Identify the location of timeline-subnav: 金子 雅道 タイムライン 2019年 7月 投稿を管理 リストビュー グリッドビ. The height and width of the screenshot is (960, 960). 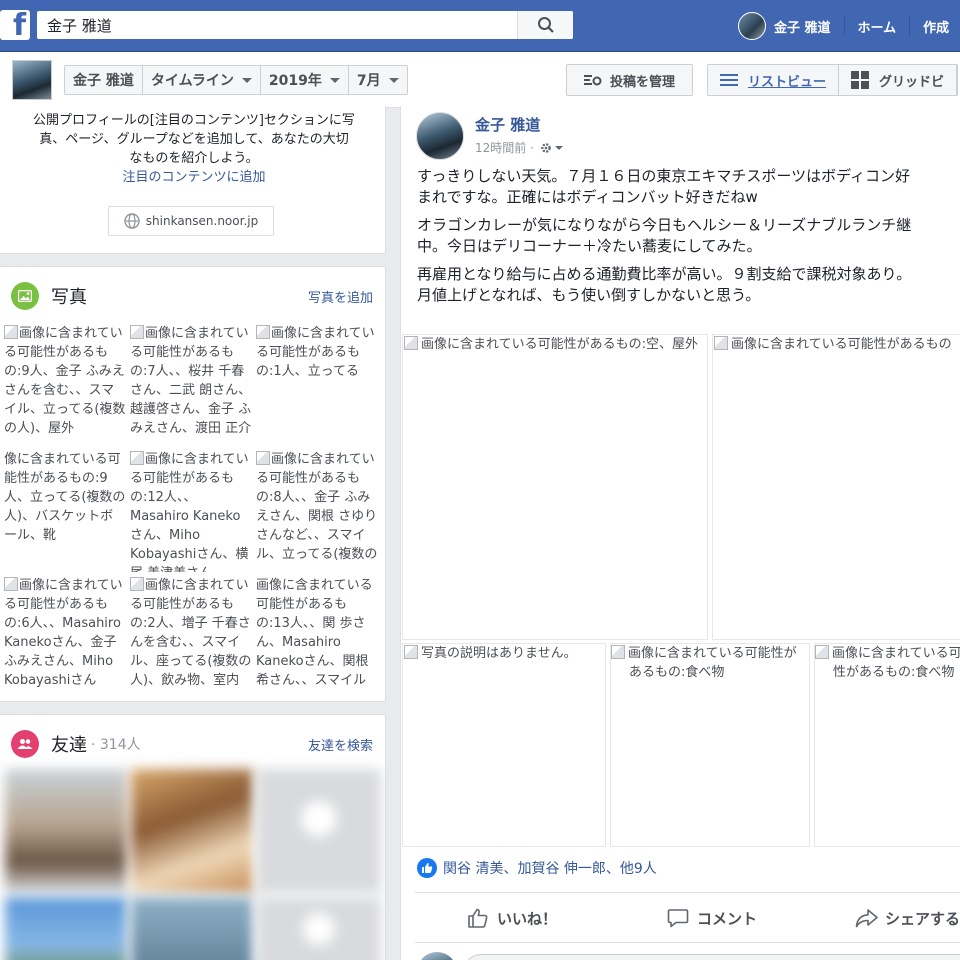
(480, 80).